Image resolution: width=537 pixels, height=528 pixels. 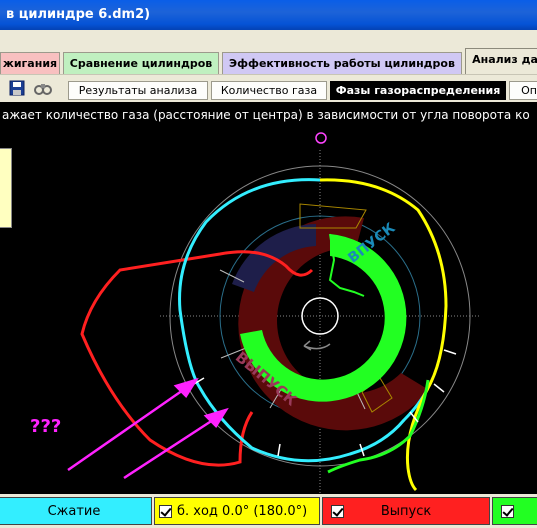 I want to click on tab-ignition: жигания, so click(x=30, y=63).